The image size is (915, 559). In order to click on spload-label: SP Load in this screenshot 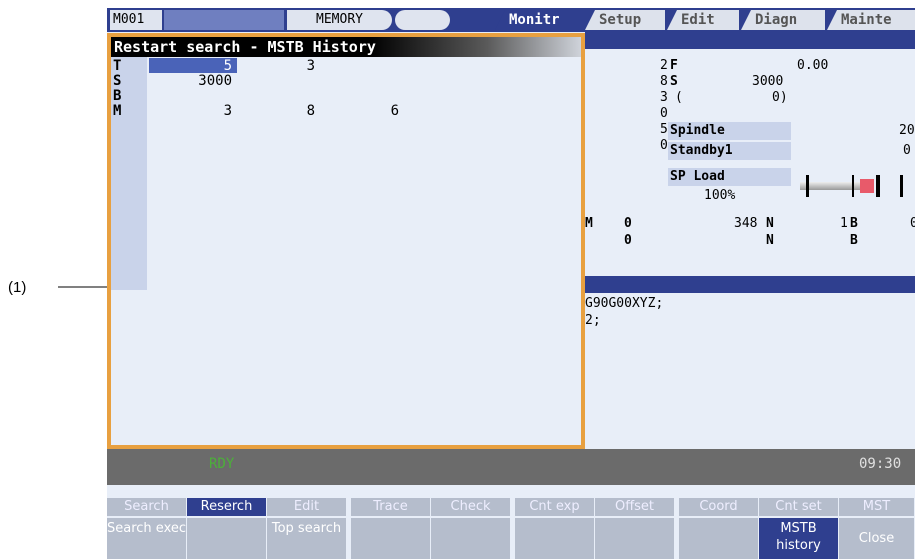, I will do `click(729, 177)`.